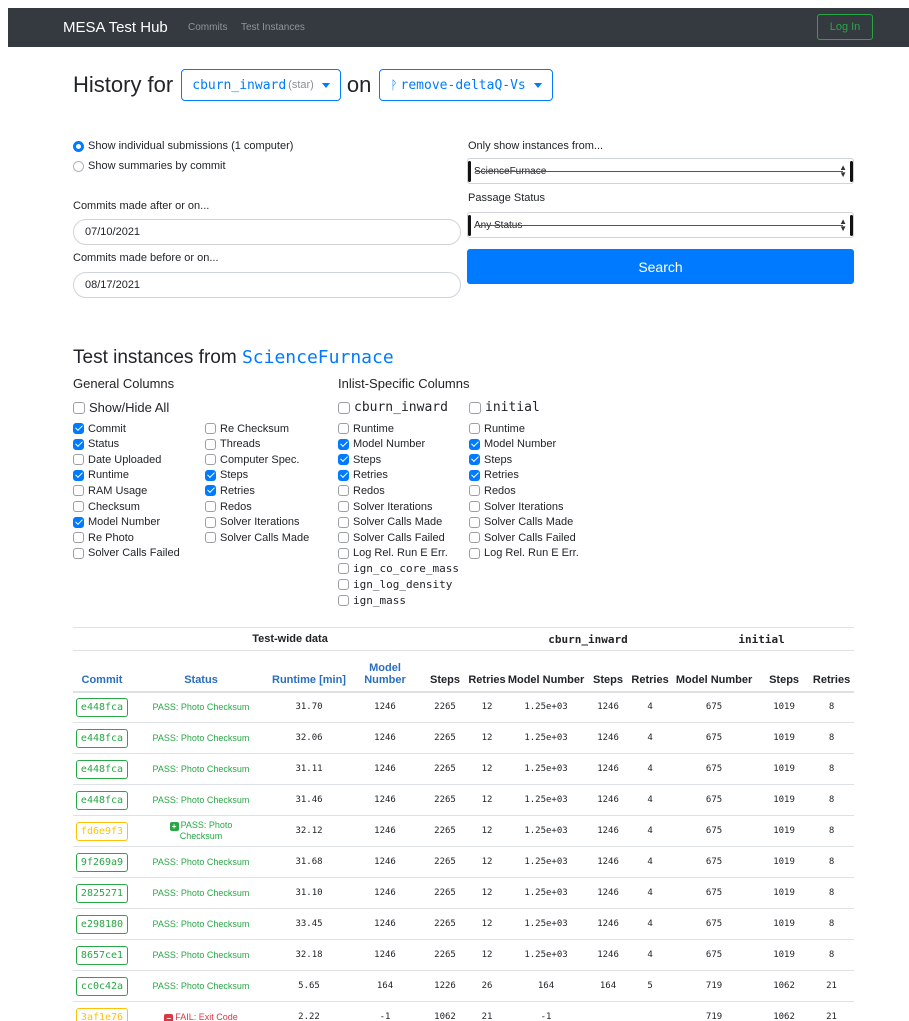  What do you see at coordinates (117, 459) in the screenshot?
I see `general-column-checkbox: Date Uploaded` at bounding box center [117, 459].